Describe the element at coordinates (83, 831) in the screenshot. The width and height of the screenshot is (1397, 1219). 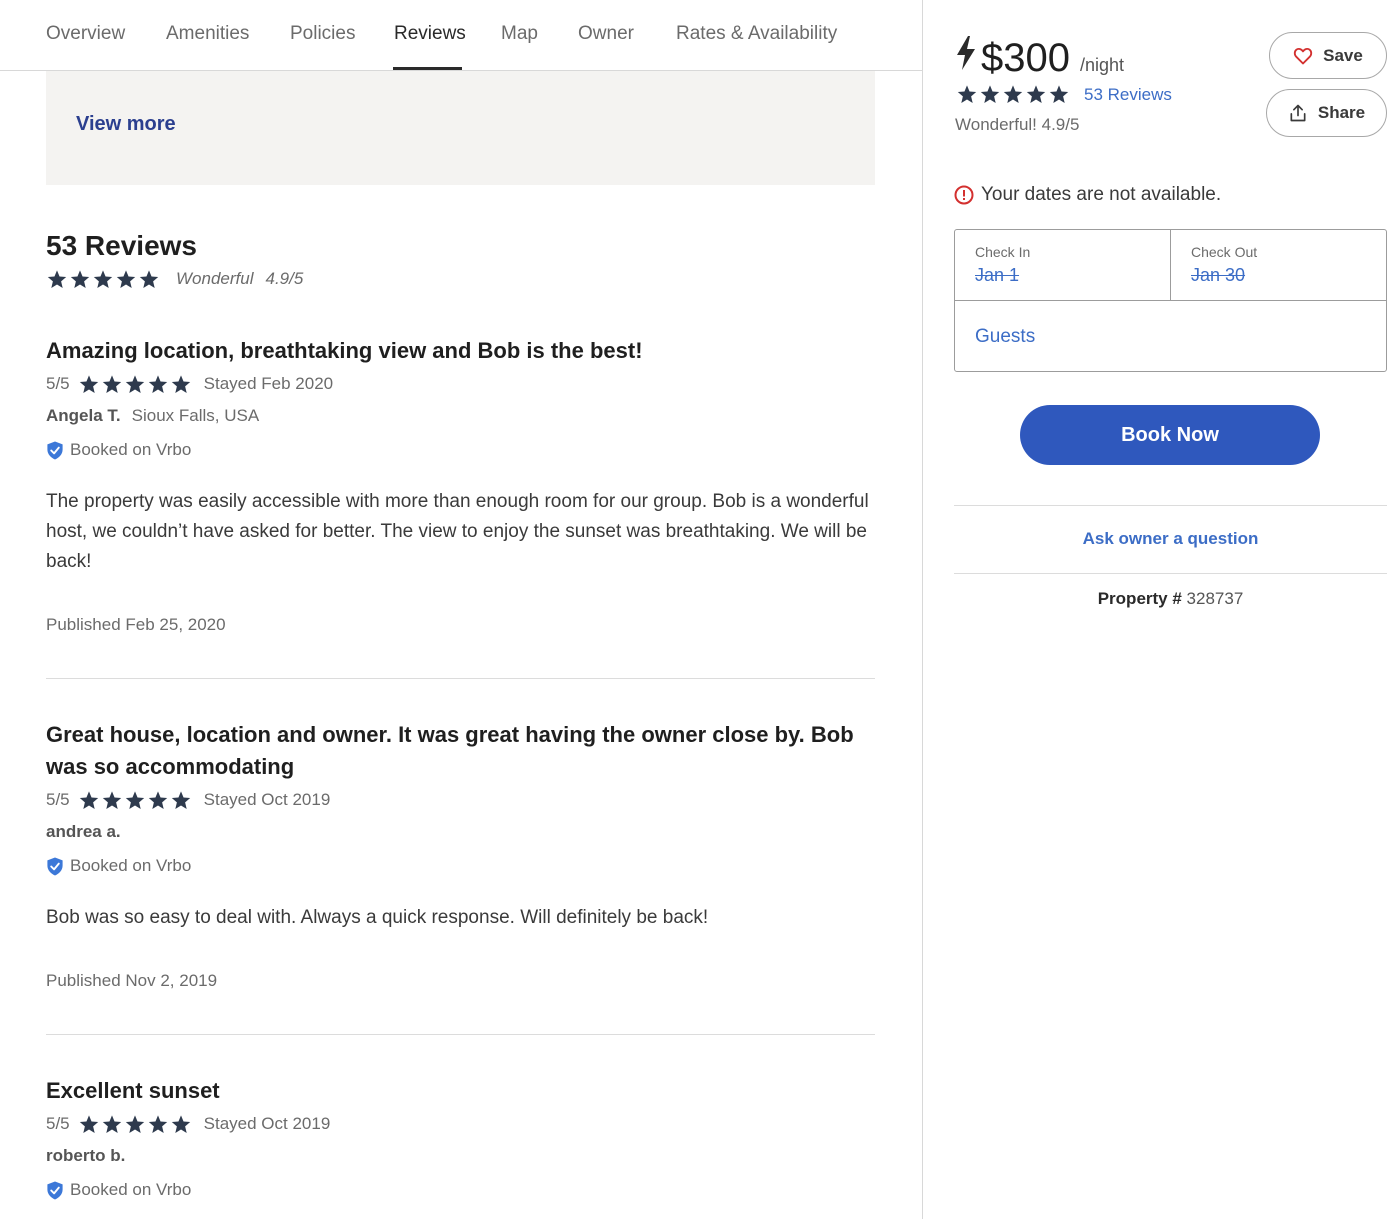
I see `reviewer-name: andrea a.` at that location.